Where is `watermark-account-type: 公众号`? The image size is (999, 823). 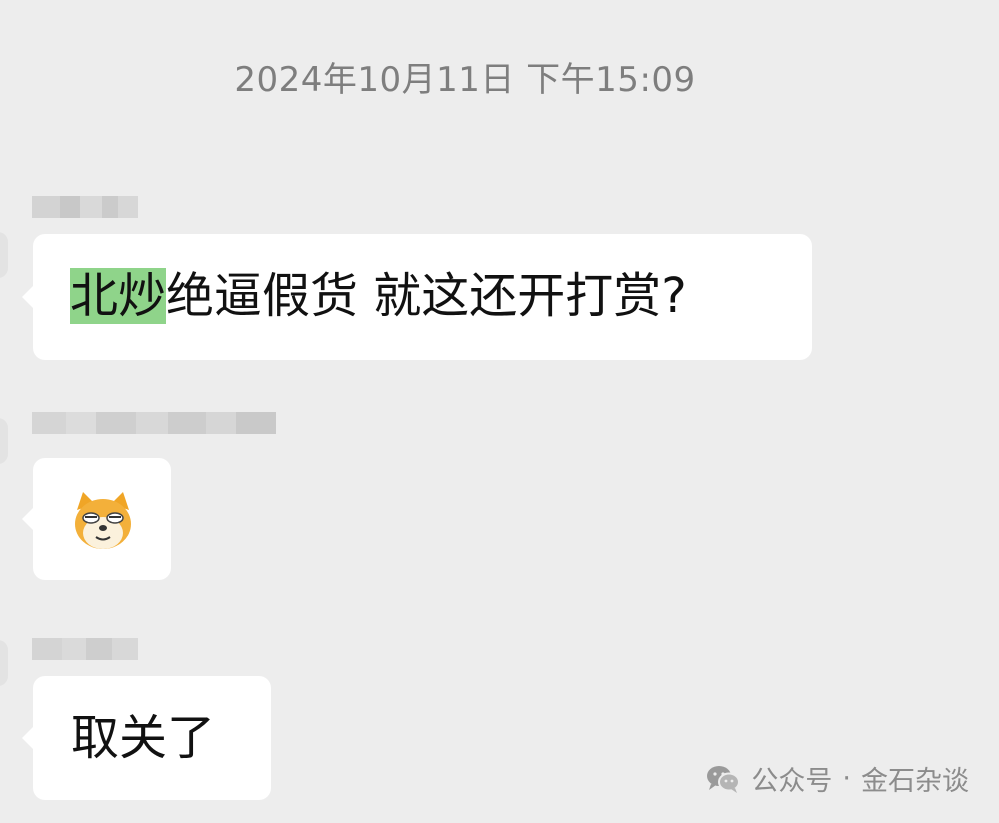 watermark-account-type: 公众号 is located at coordinates (792, 781).